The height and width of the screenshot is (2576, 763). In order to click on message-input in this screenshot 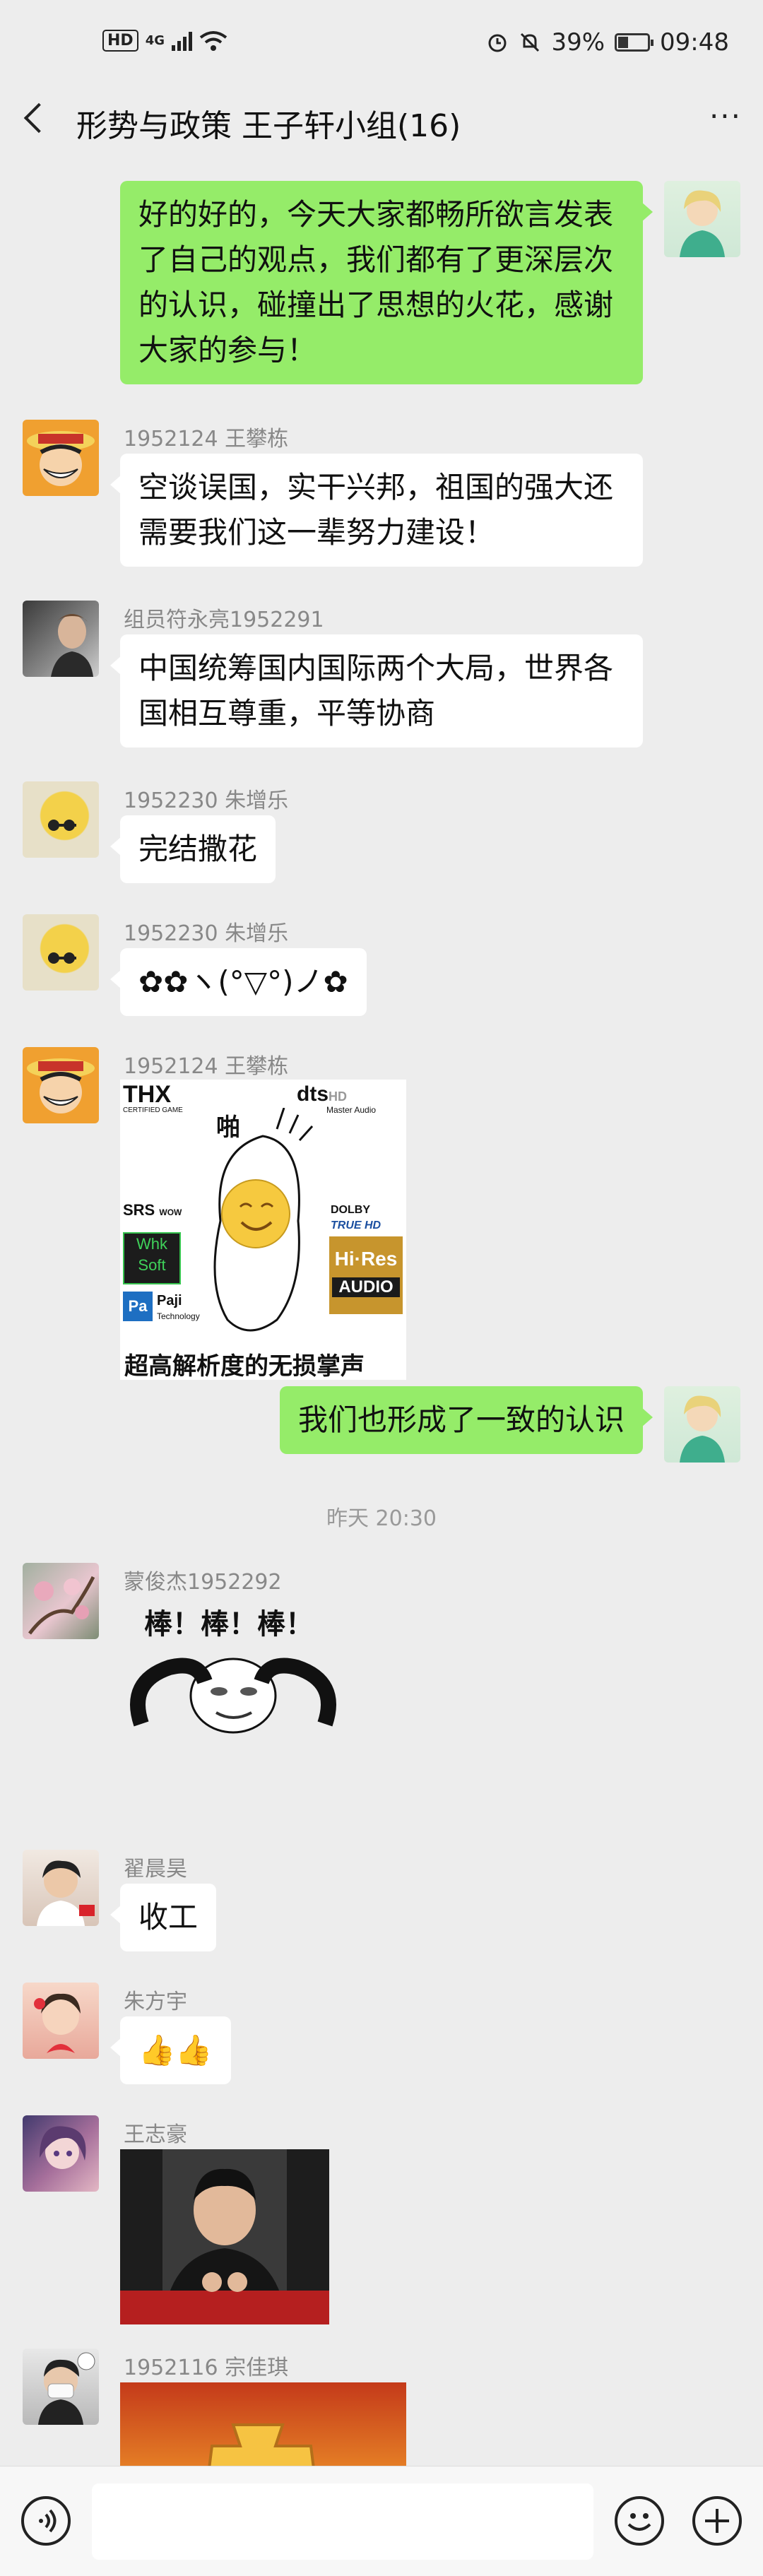, I will do `click(342, 2521)`.